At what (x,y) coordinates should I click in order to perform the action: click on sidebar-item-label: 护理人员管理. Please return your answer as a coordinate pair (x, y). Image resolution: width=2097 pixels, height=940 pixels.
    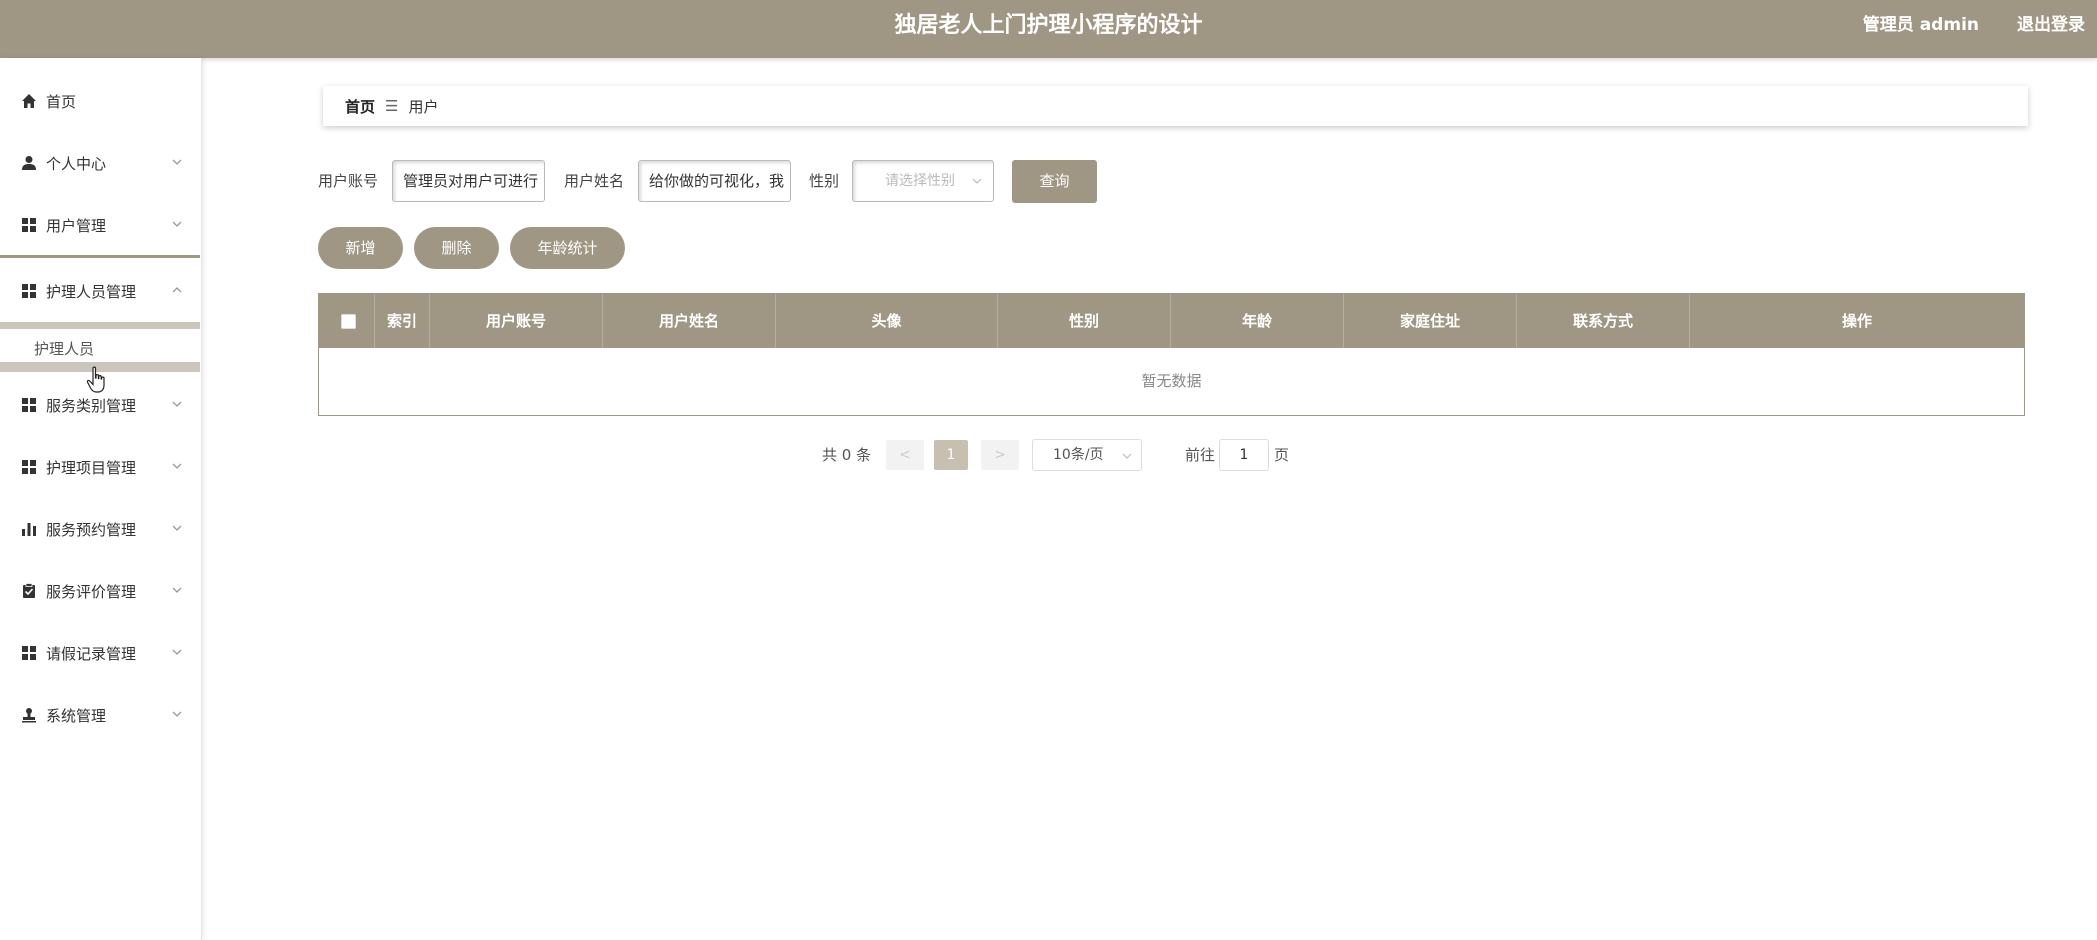
    Looking at the image, I should click on (91, 291).